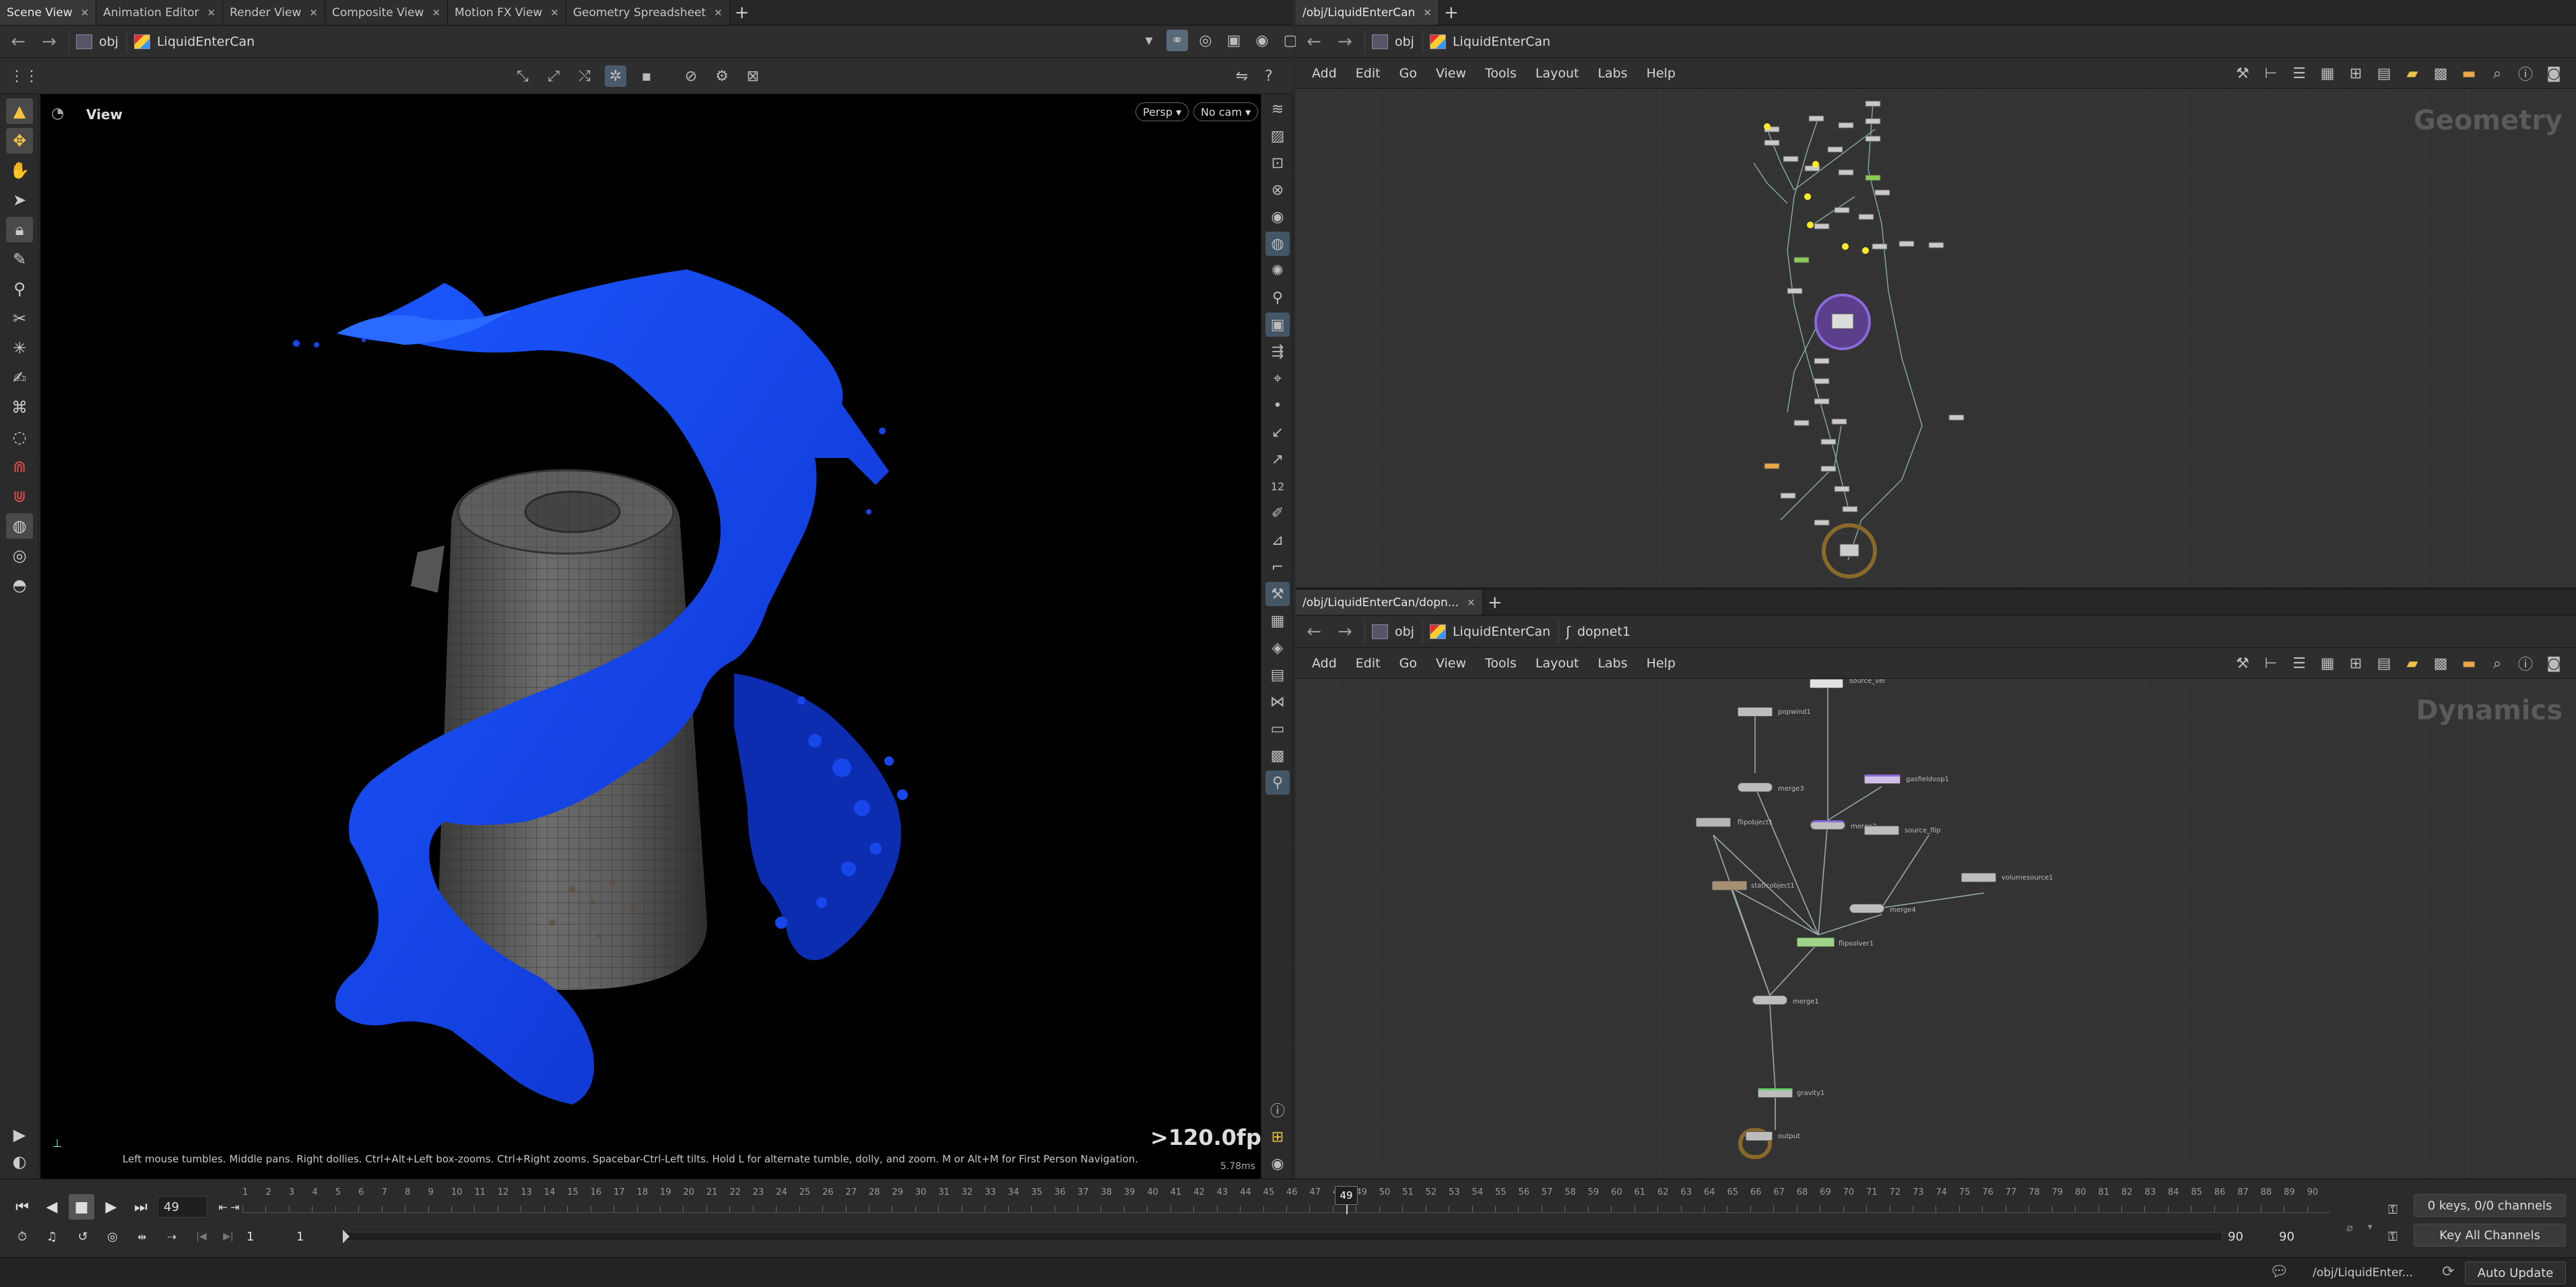 This screenshot has height=1287, width=2576. Describe the element at coordinates (172, 1236) in the screenshot. I see `range-slide-icon: ⇢` at that location.